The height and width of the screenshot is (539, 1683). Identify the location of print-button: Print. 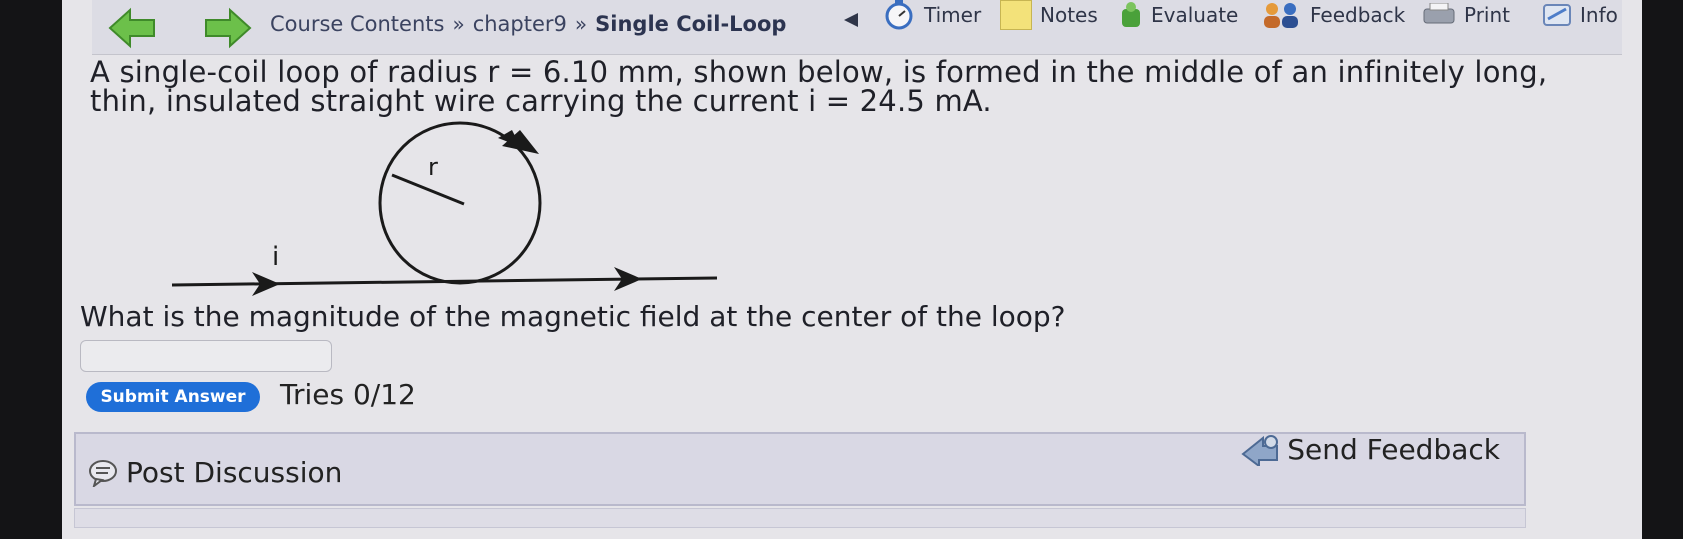
(1466, 15).